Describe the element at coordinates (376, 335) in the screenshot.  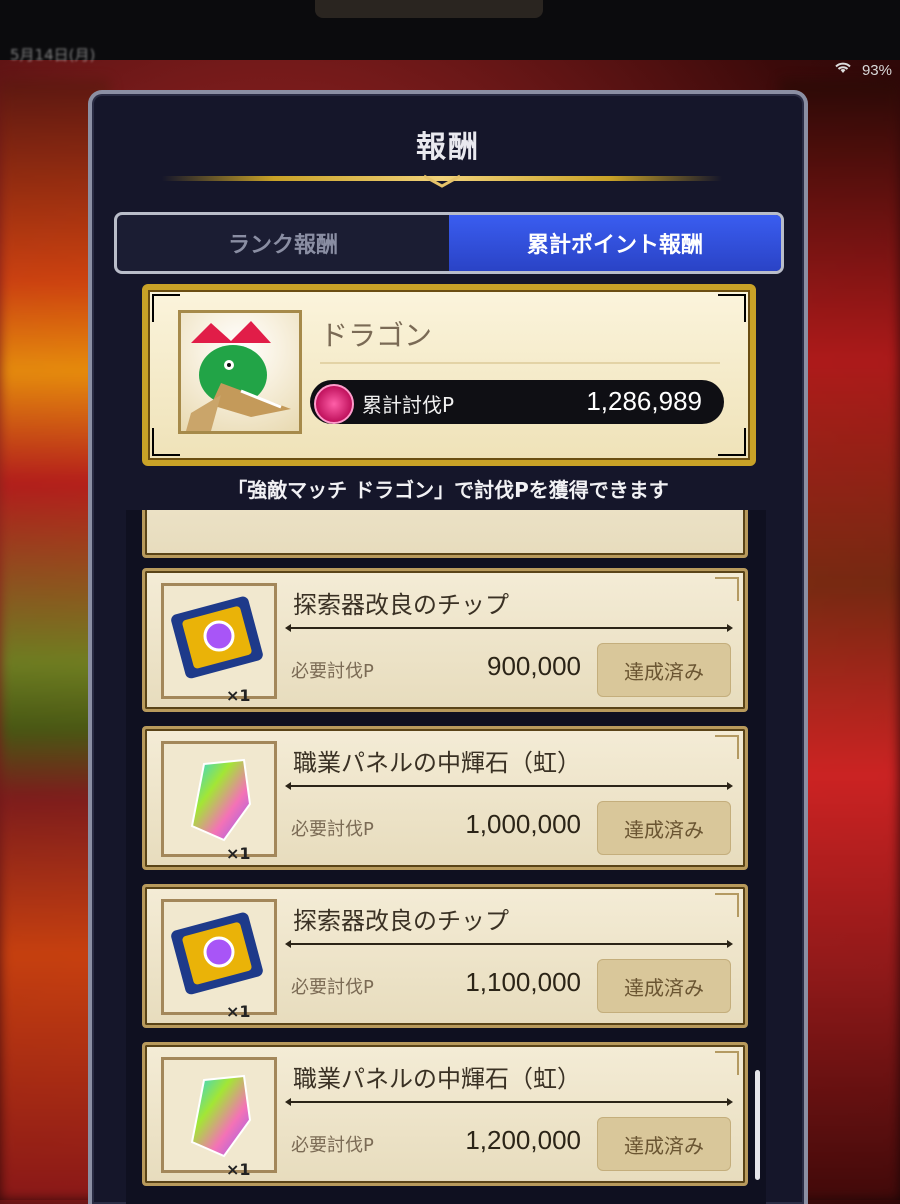
I see `boss-name: ドラゴン` at that location.